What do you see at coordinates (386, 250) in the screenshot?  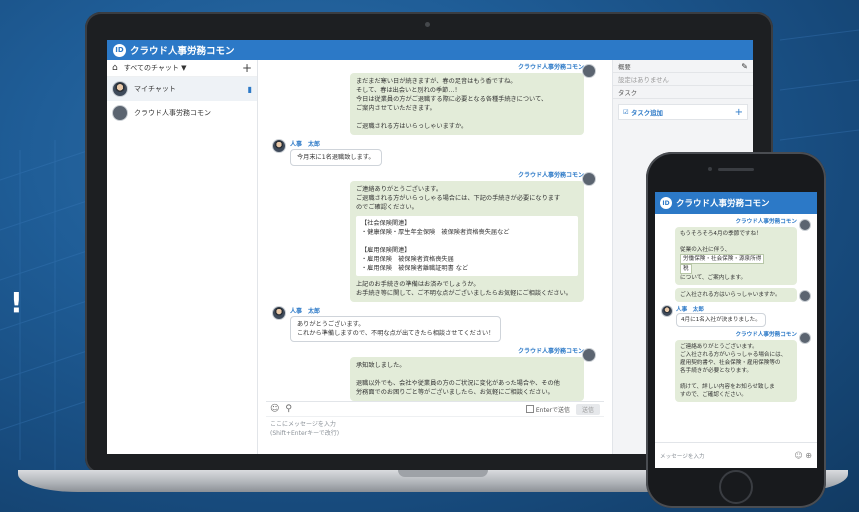 I see `procedure-line: 【雇用保険関連】` at bounding box center [386, 250].